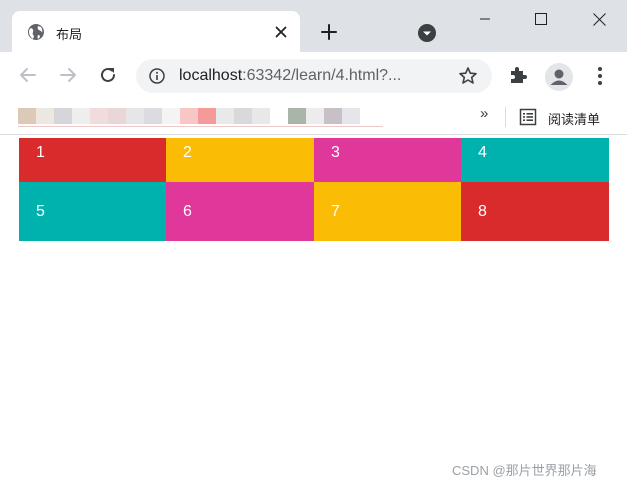 This screenshot has width=627, height=484. I want to click on close-window-button, so click(599, 19).